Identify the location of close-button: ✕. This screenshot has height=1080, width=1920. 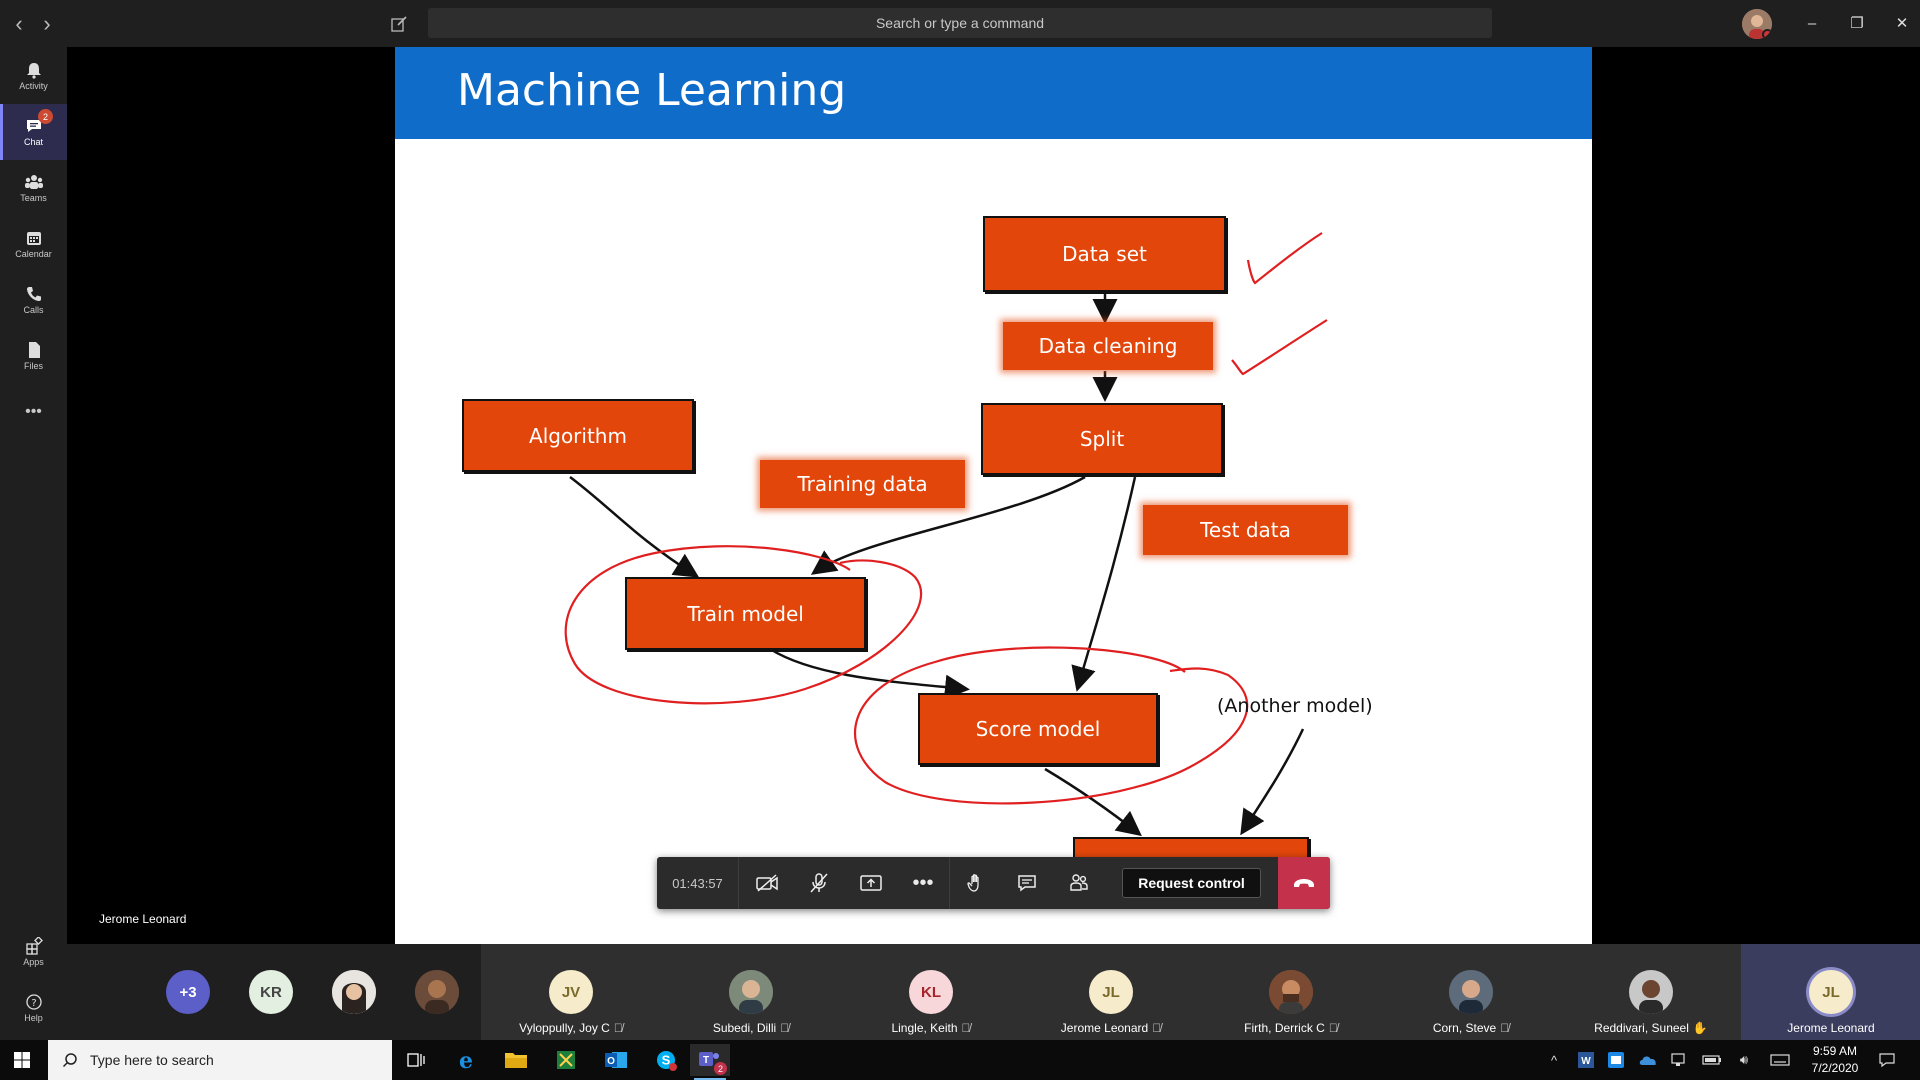
(1902, 23).